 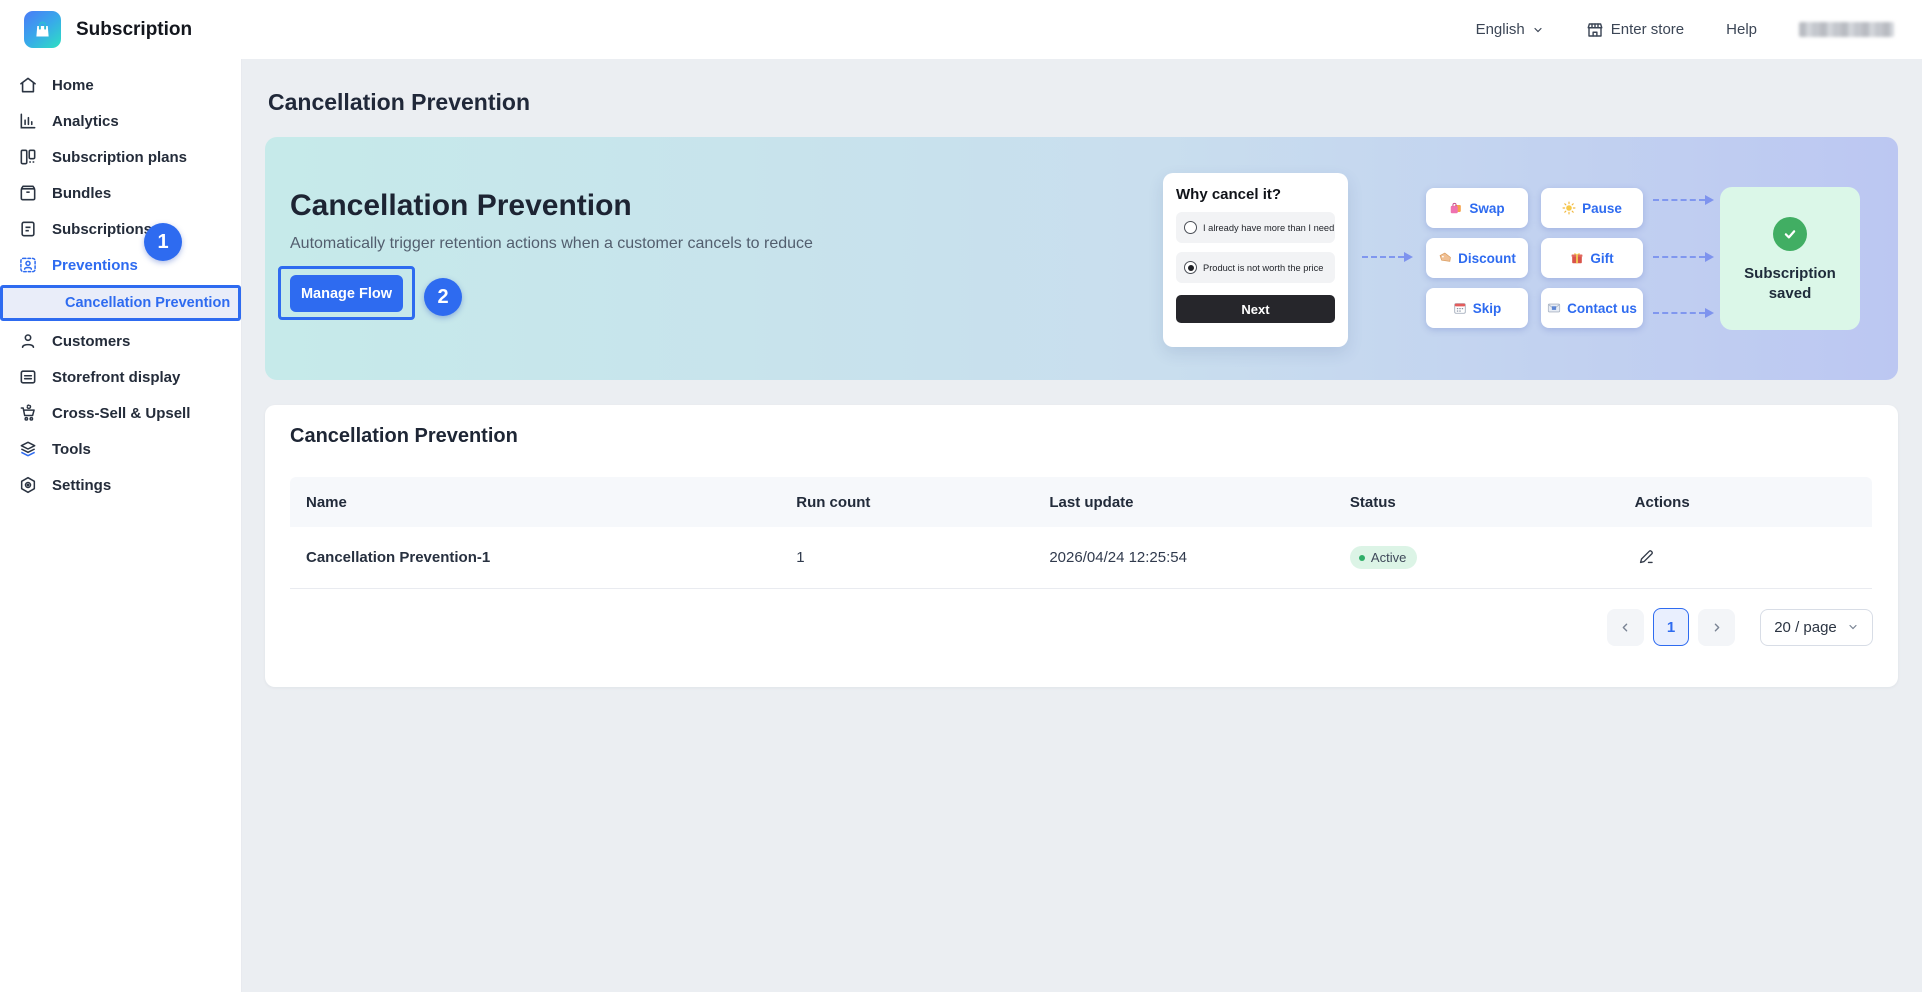 What do you see at coordinates (1790, 273) in the screenshot?
I see `saved-text-line1: Subscription` at bounding box center [1790, 273].